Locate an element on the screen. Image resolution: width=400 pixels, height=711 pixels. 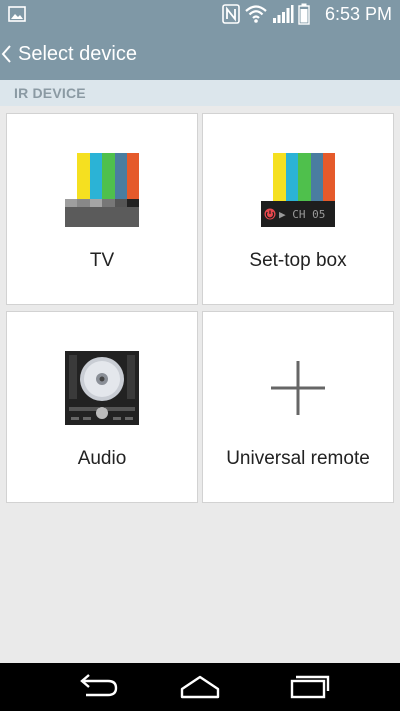
status-time: 6:53 PM is located at coordinates (358, 14).